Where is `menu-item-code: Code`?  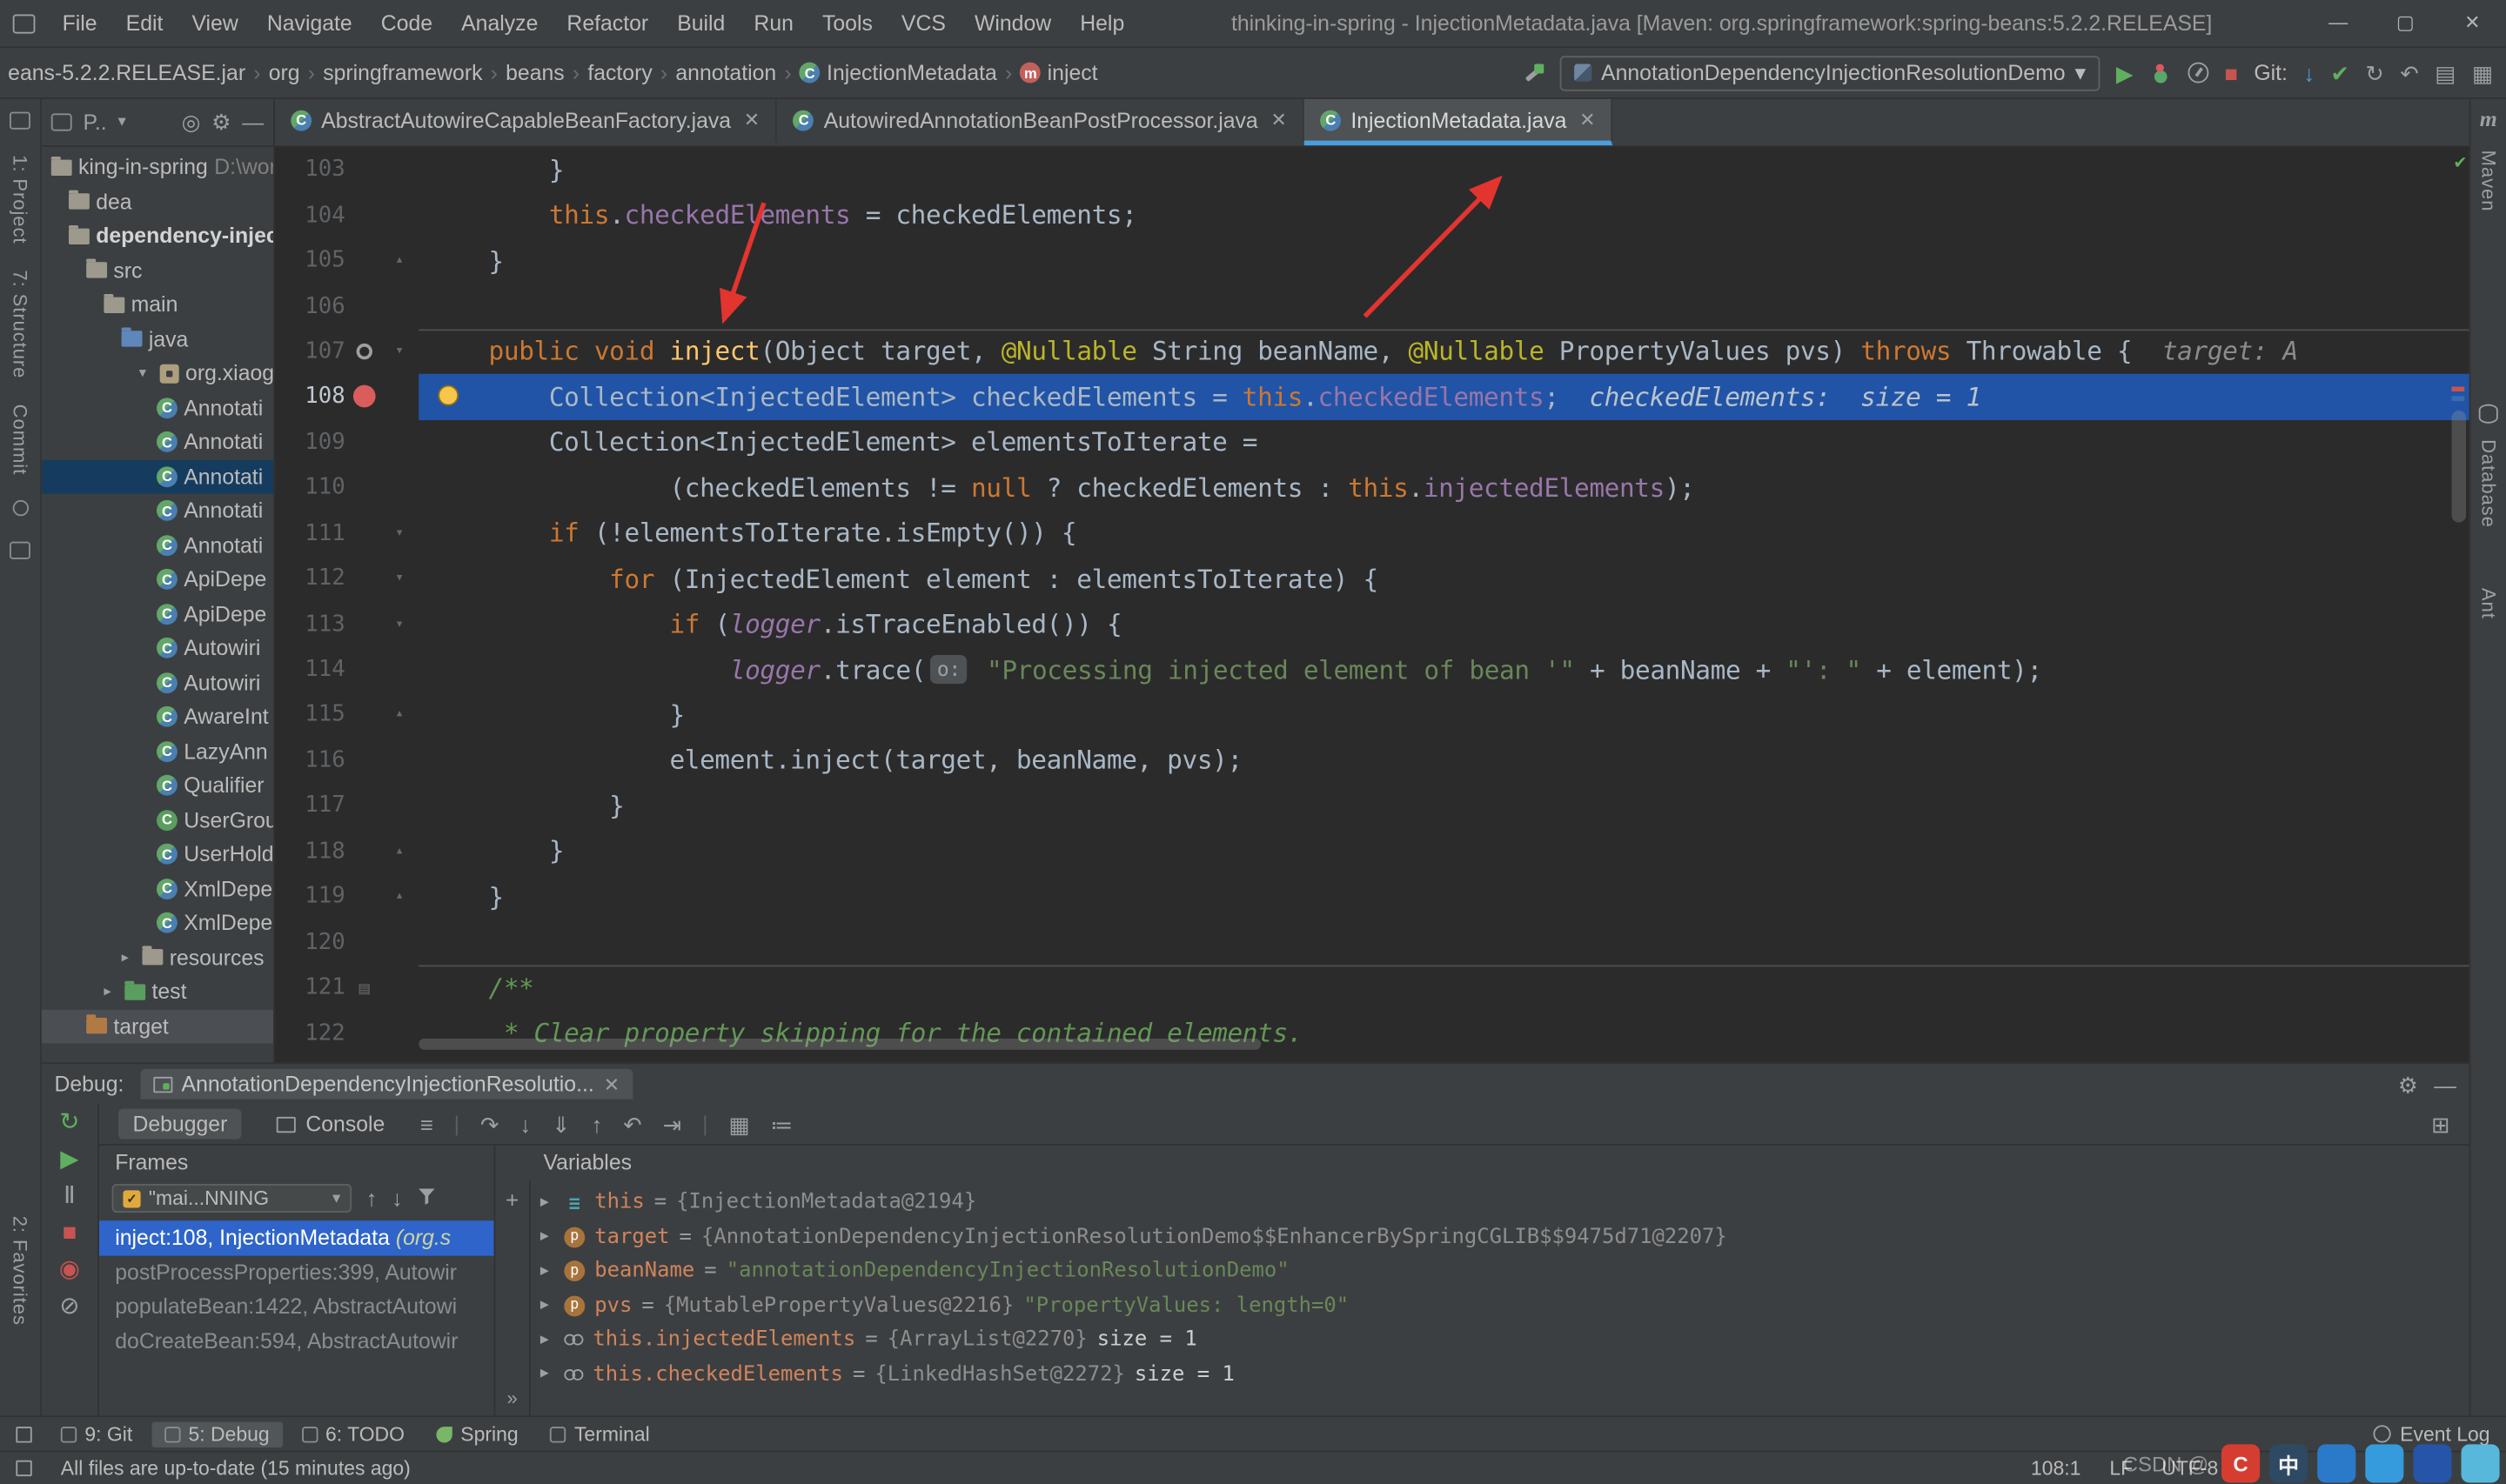 menu-item-code: Code is located at coordinates (406, 23).